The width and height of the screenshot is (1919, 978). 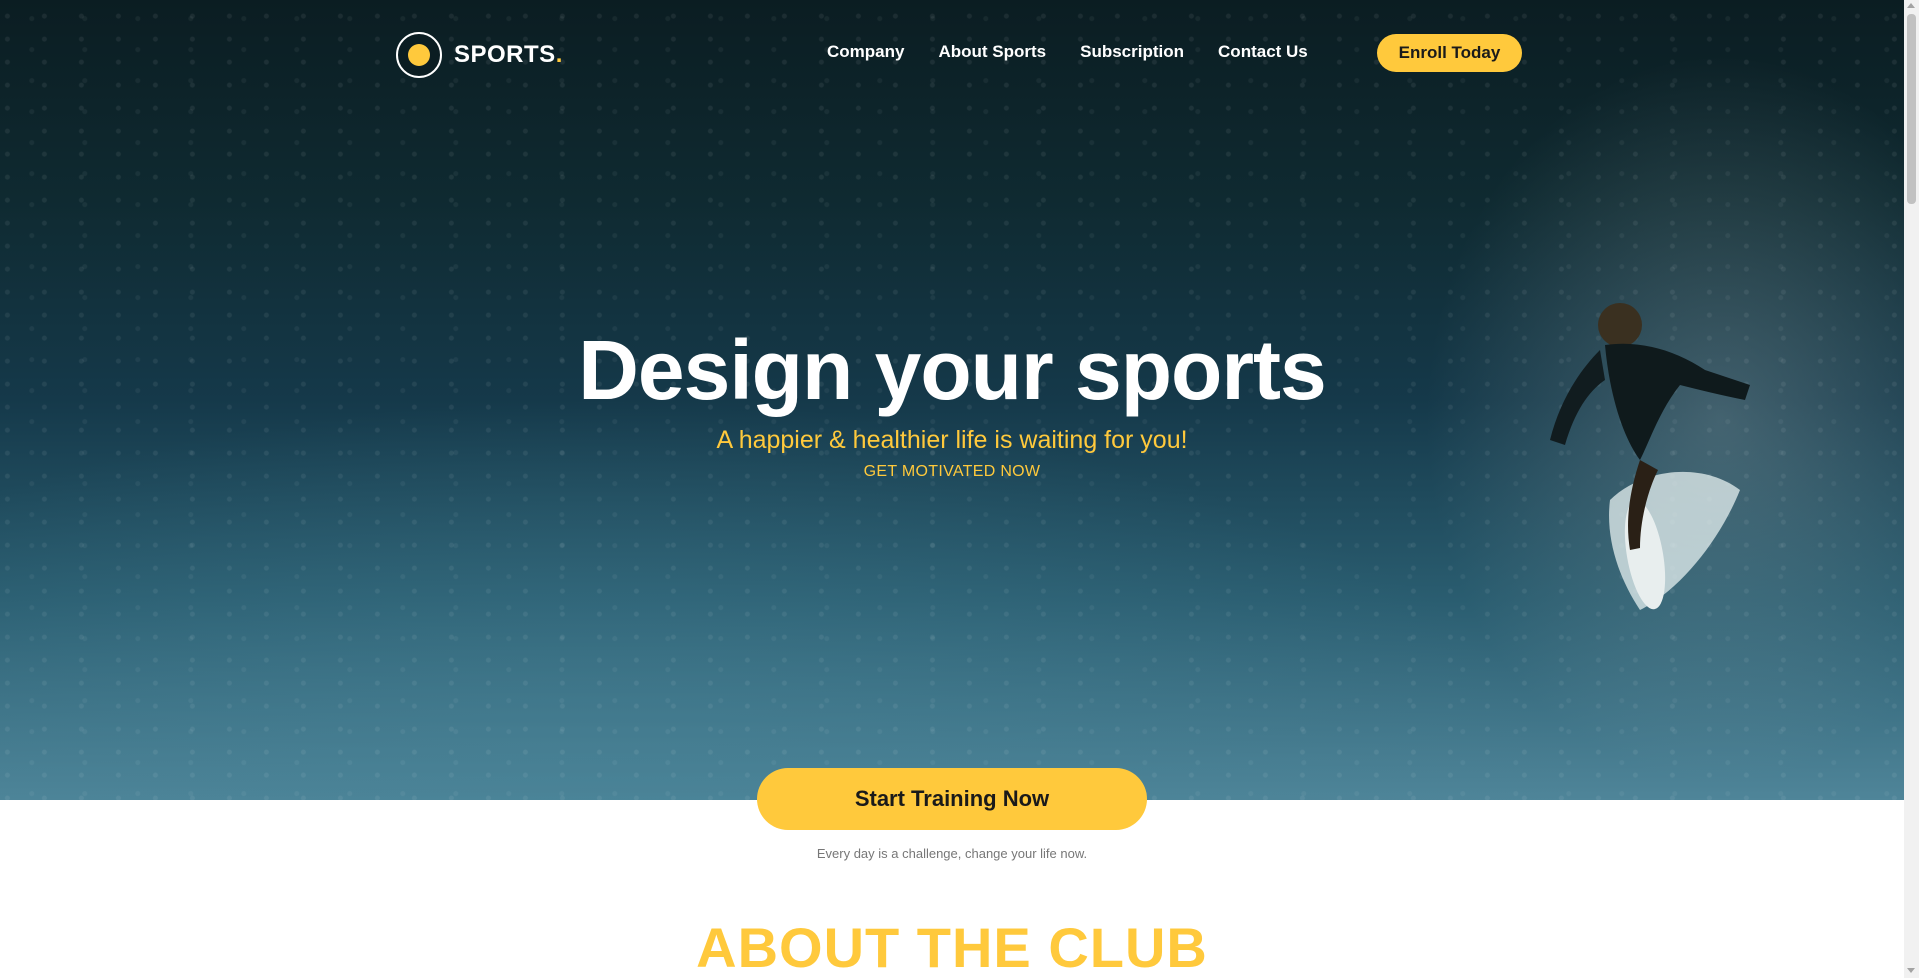 What do you see at coordinates (952, 370) in the screenshot?
I see `hero-title: Design your sports` at bounding box center [952, 370].